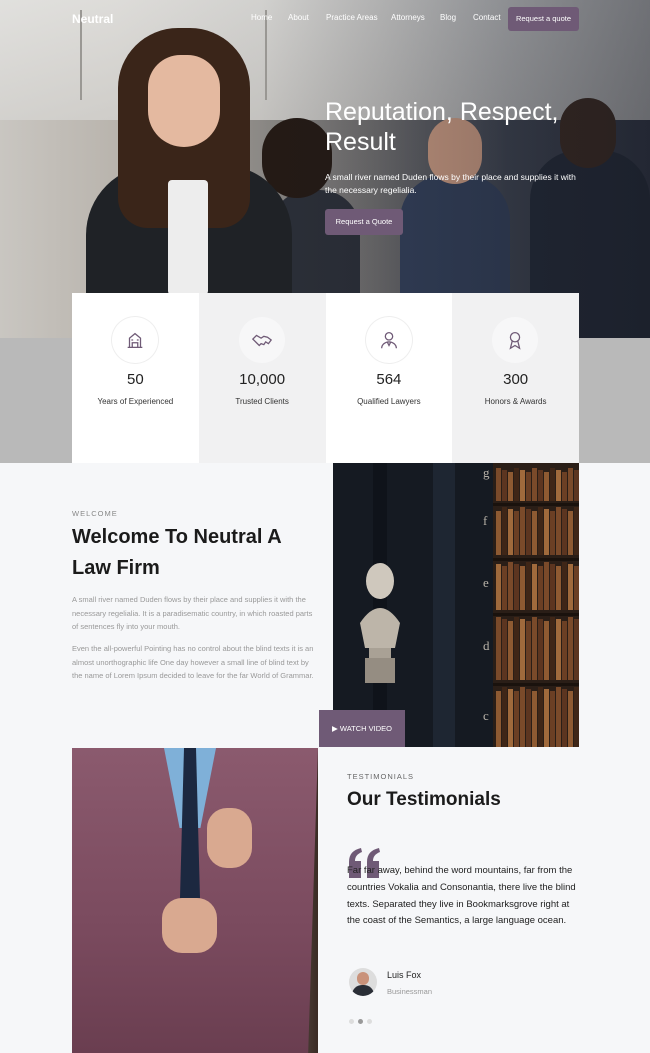 The image size is (650, 1053). What do you see at coordinates (486, 582) in the screenshot?
I see `shelf-letter: e` at bounding box center [486, 582].